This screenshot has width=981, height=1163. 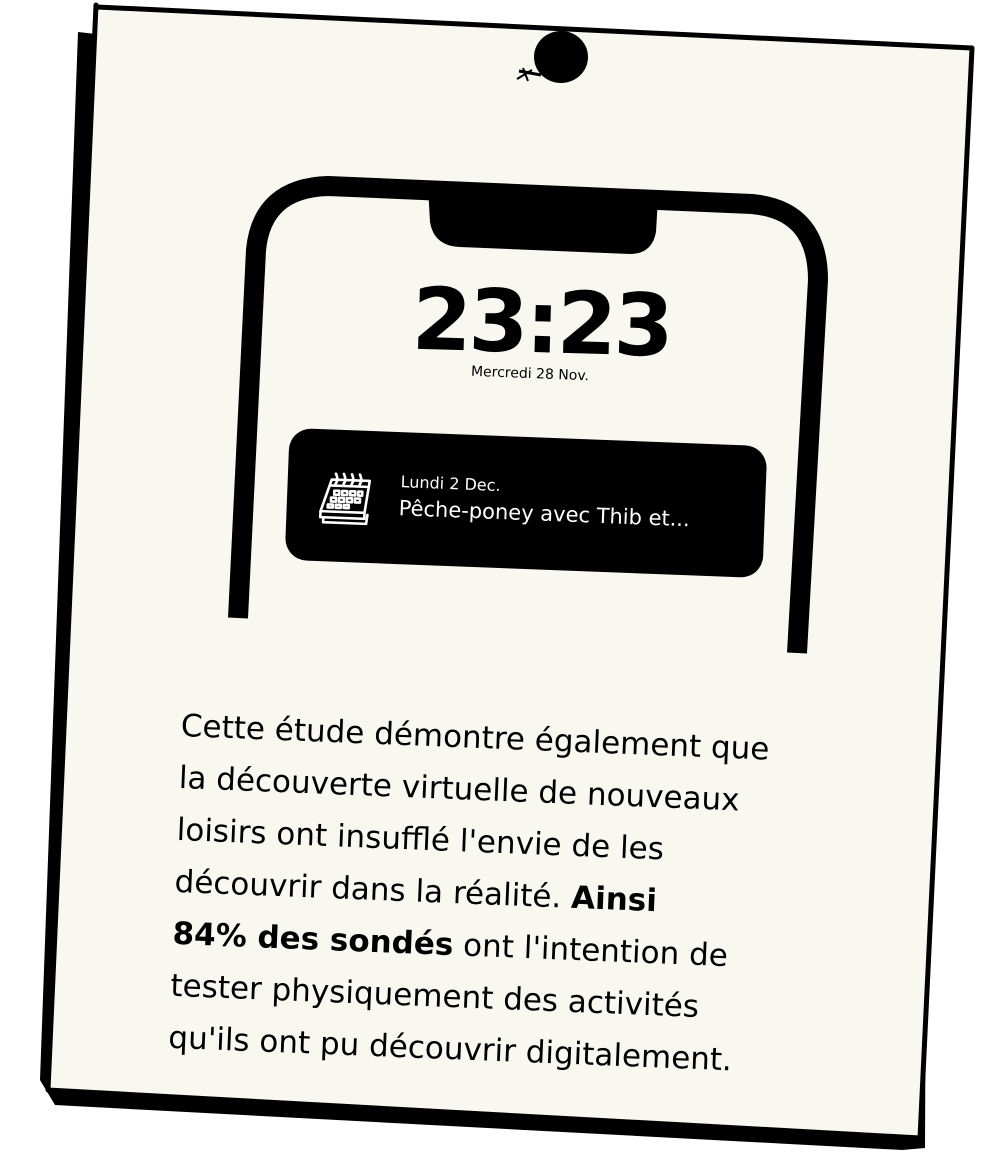 I want to click on paragraph-highlight: Ainsi, so click(x=614, y=899).